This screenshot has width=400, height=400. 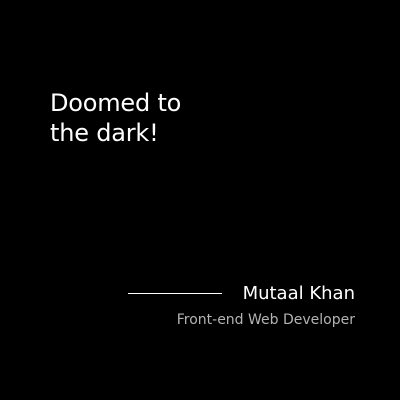 What do you see at coordinates (116, 103) in the screenshot?
I see `quote-line-1: Doomed to` at bounding box center [116, 103].